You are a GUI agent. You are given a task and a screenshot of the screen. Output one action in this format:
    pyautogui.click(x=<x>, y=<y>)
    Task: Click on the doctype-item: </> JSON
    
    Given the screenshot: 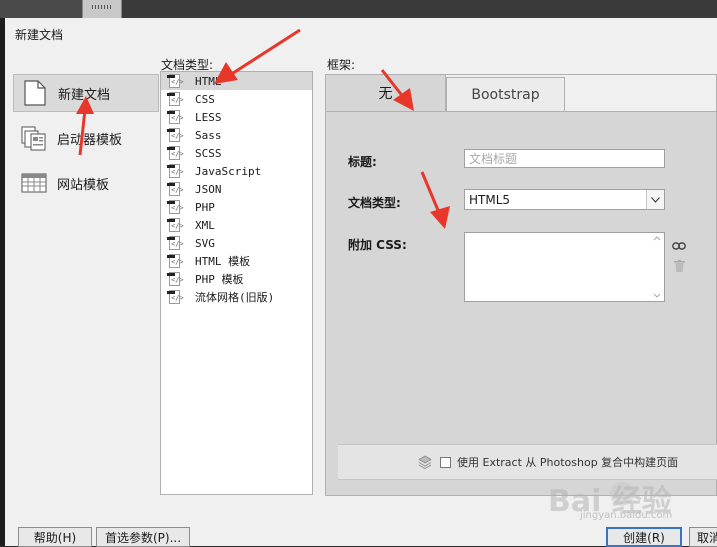 What is the action you would take?
    pyautogui.click(x=236, y=189)
    